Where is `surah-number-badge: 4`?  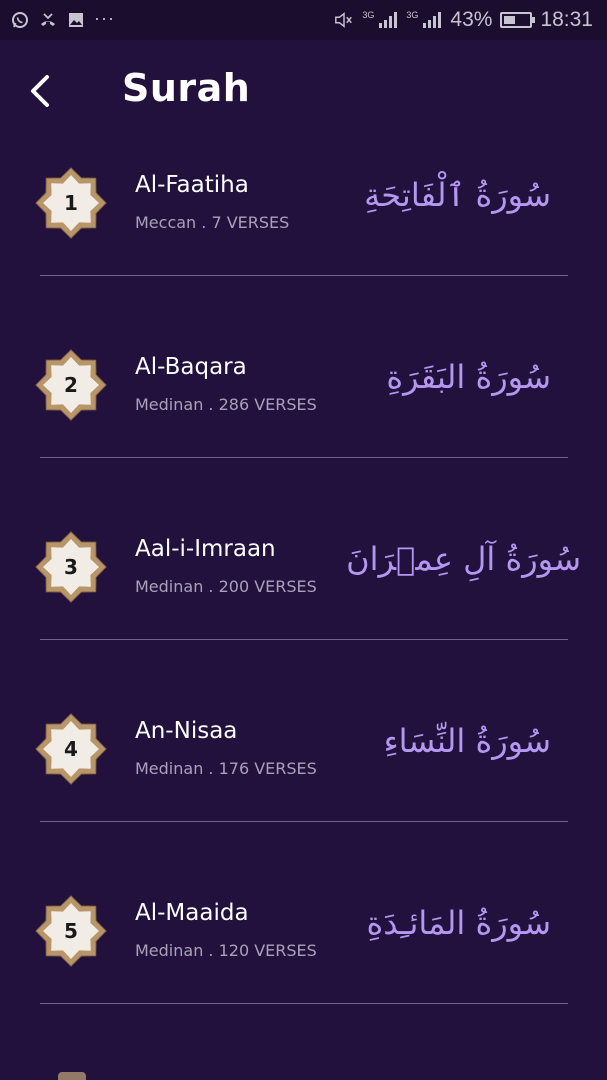 surah-number-badge: 4 is located at coordinates (71, 749).